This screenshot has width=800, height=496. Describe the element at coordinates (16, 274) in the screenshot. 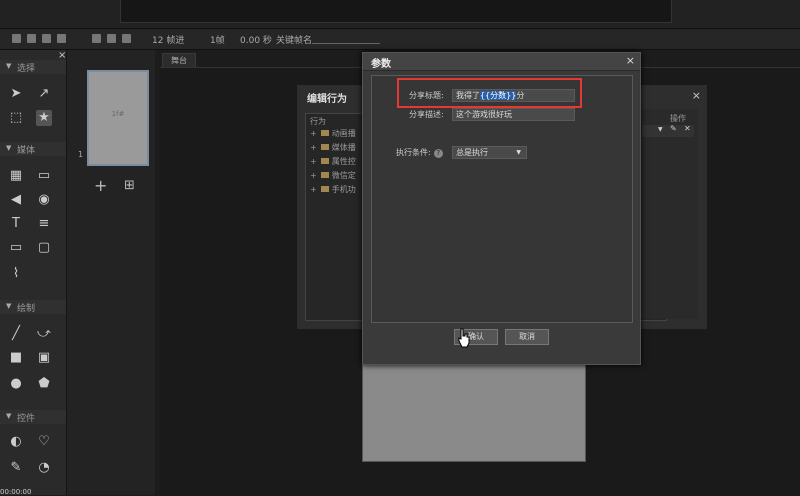

I see `chart-icon: ⌇` at that location.